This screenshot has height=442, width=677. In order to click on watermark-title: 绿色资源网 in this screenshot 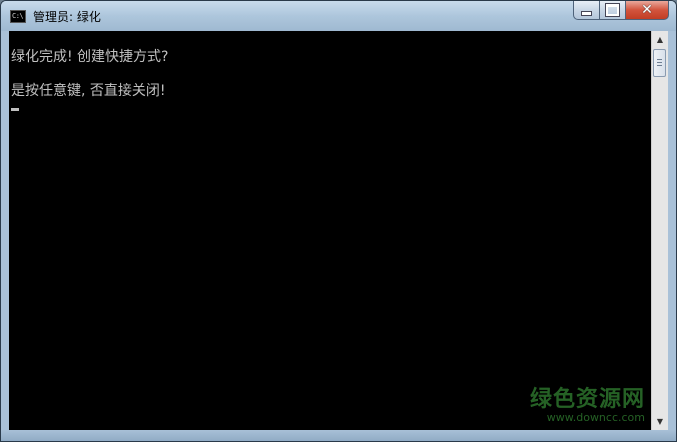, I will do `click(587, 399)`.